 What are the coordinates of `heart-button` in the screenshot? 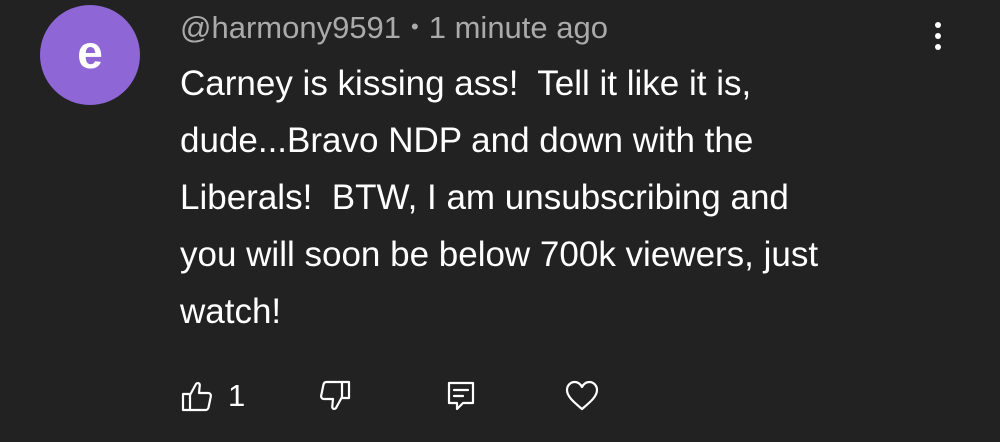 It's located at (582, 396).